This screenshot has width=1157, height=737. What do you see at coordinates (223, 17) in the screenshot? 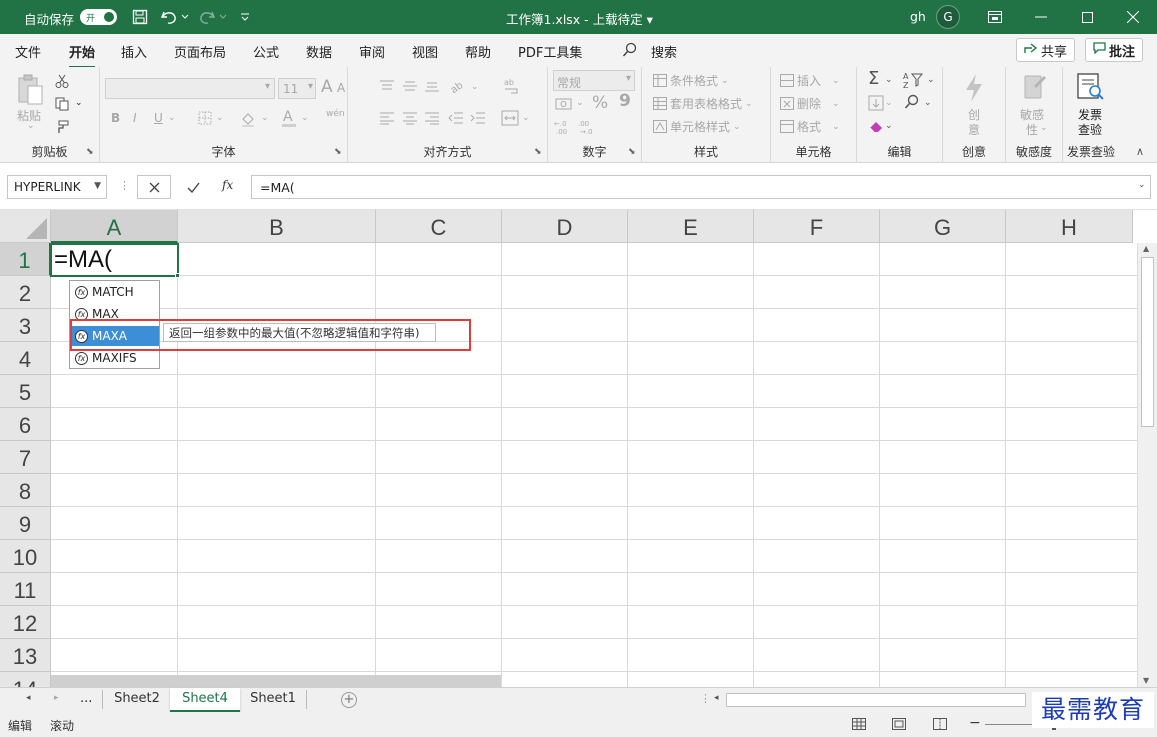
I see `redo-dropdown-icon` at bounding box center [223, 17].